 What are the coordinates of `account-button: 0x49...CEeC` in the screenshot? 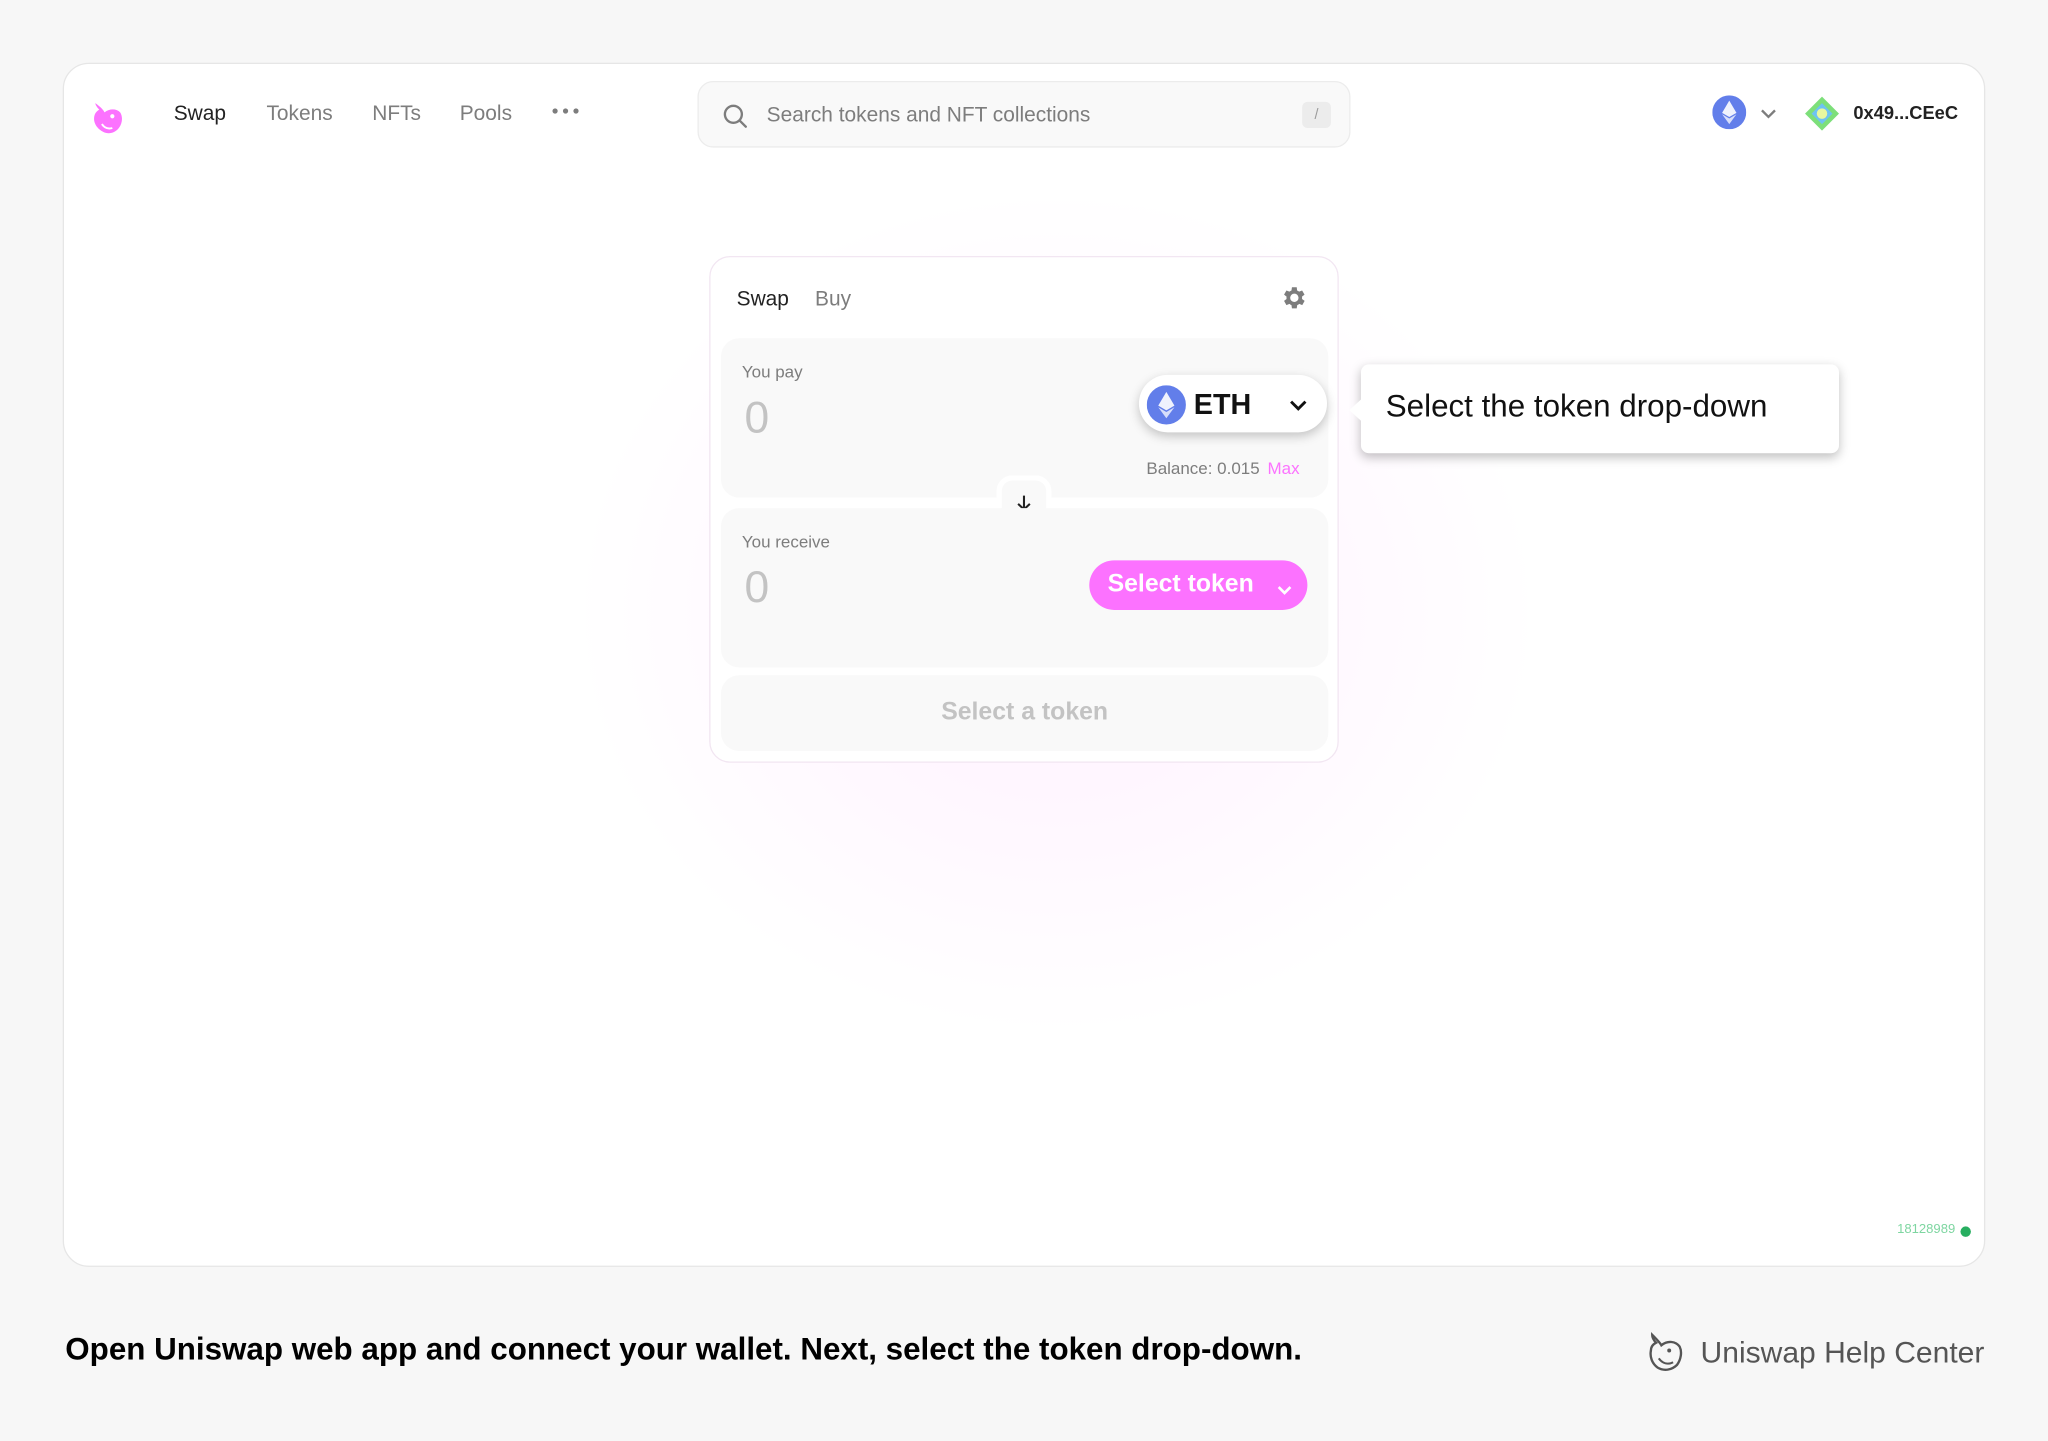 It's located at (1889, 114).